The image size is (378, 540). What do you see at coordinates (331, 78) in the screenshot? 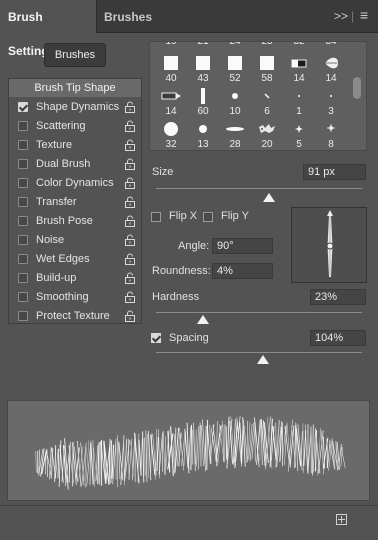
I see `preset-size-label: 14` at bounding box center [331, 78].